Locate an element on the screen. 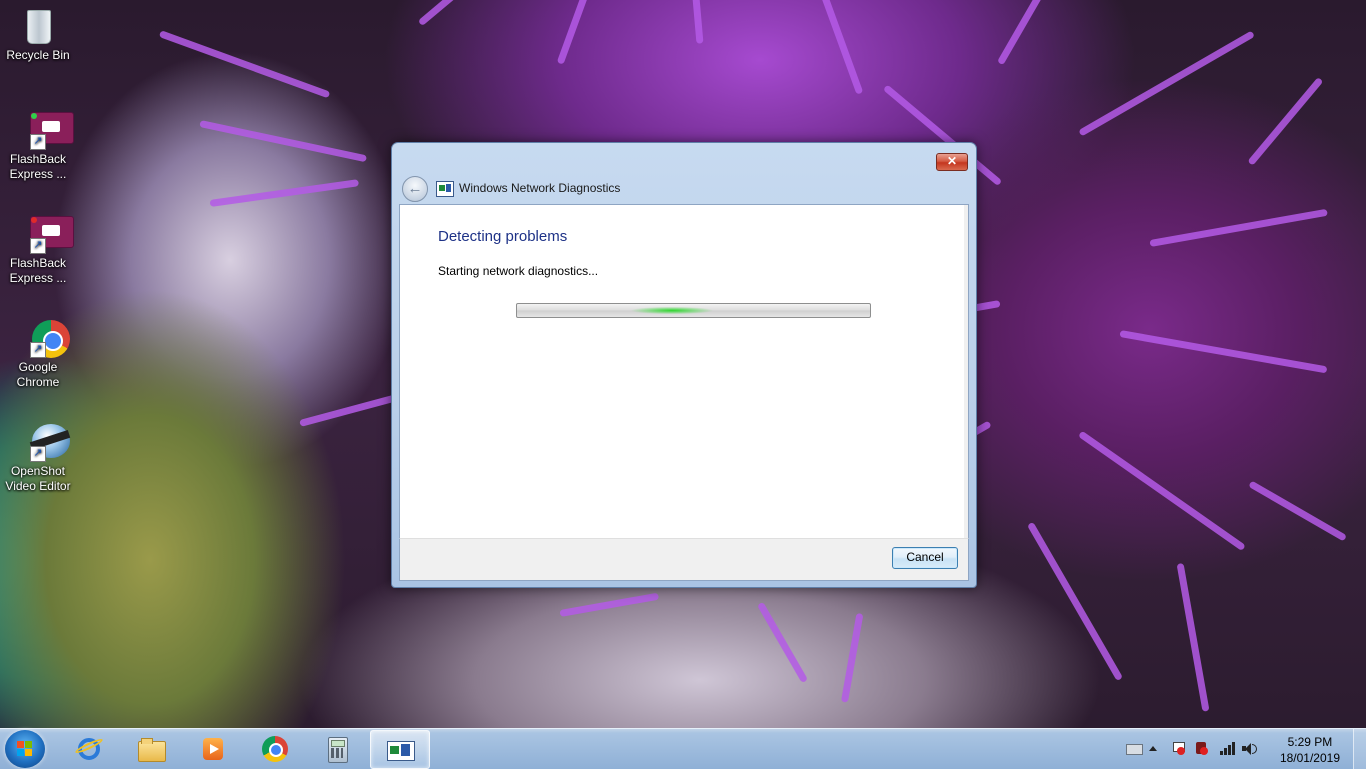  chrome-icon is located at coordinates (275, 749).